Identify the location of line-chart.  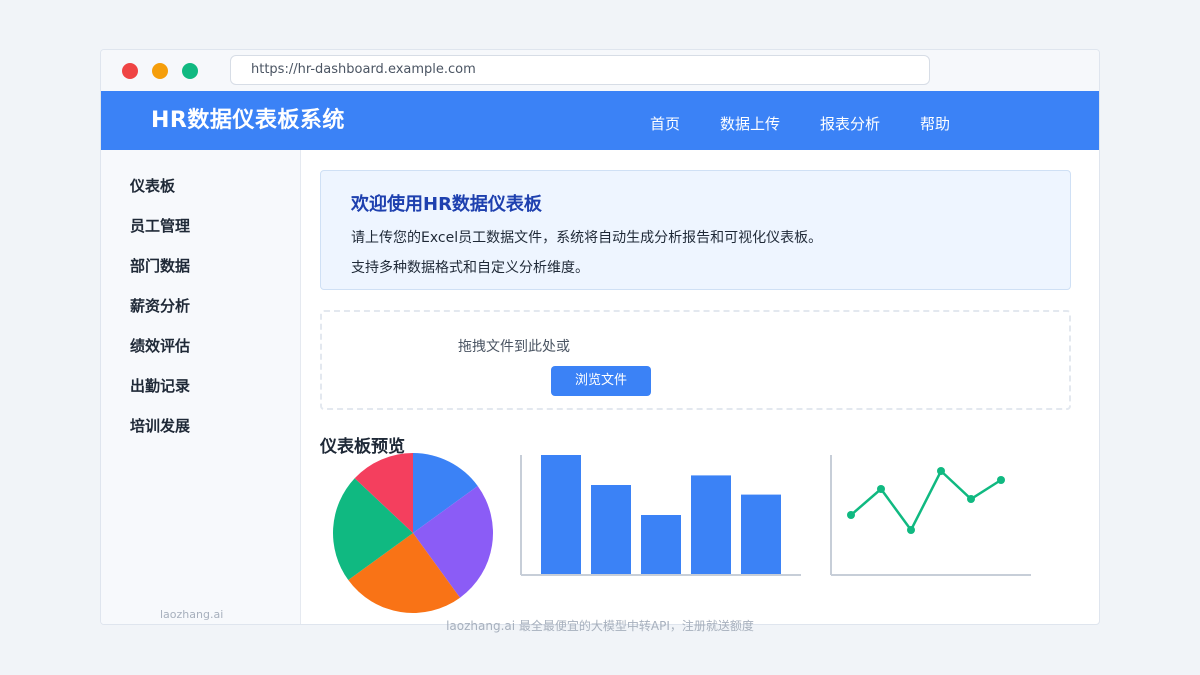
(930, 515).